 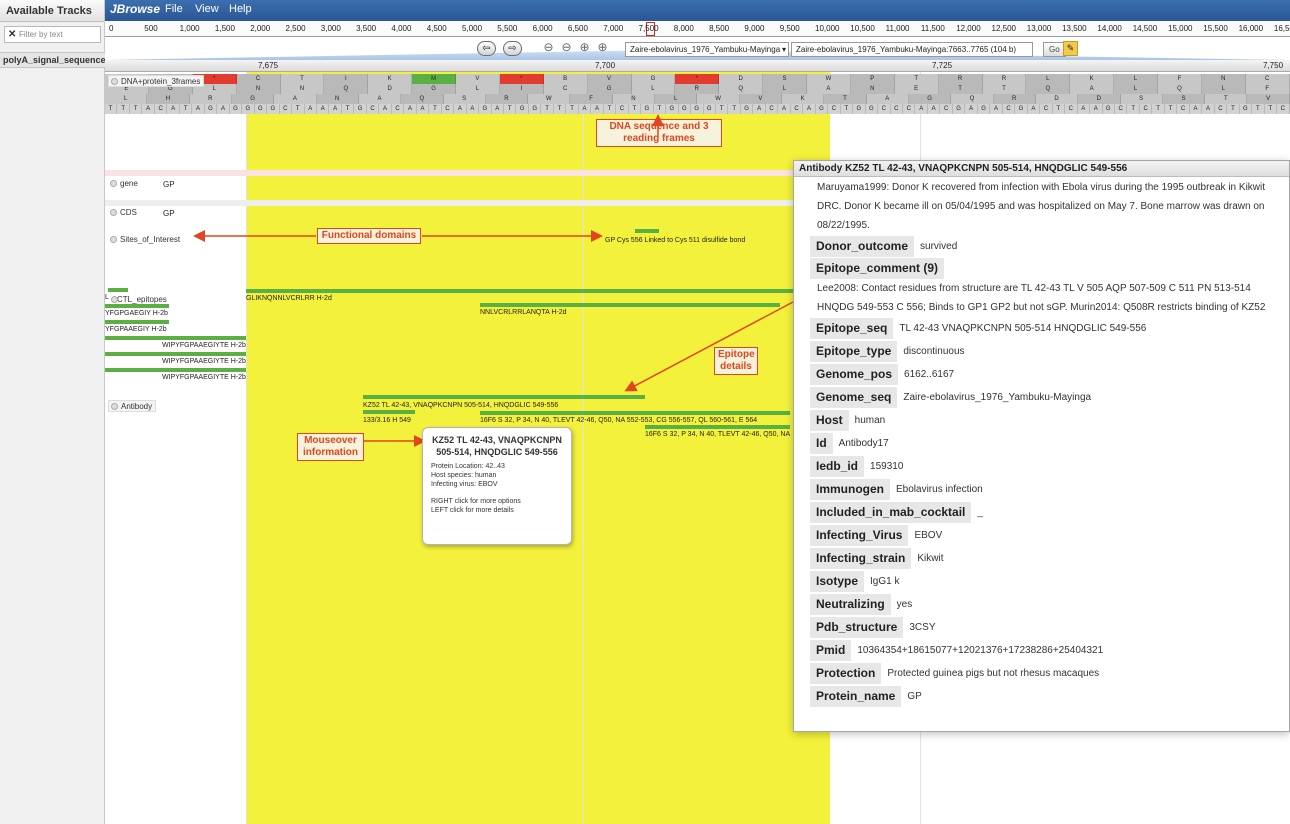 I want to click on field-value: IgG1 k, so click(x=885, y=581).